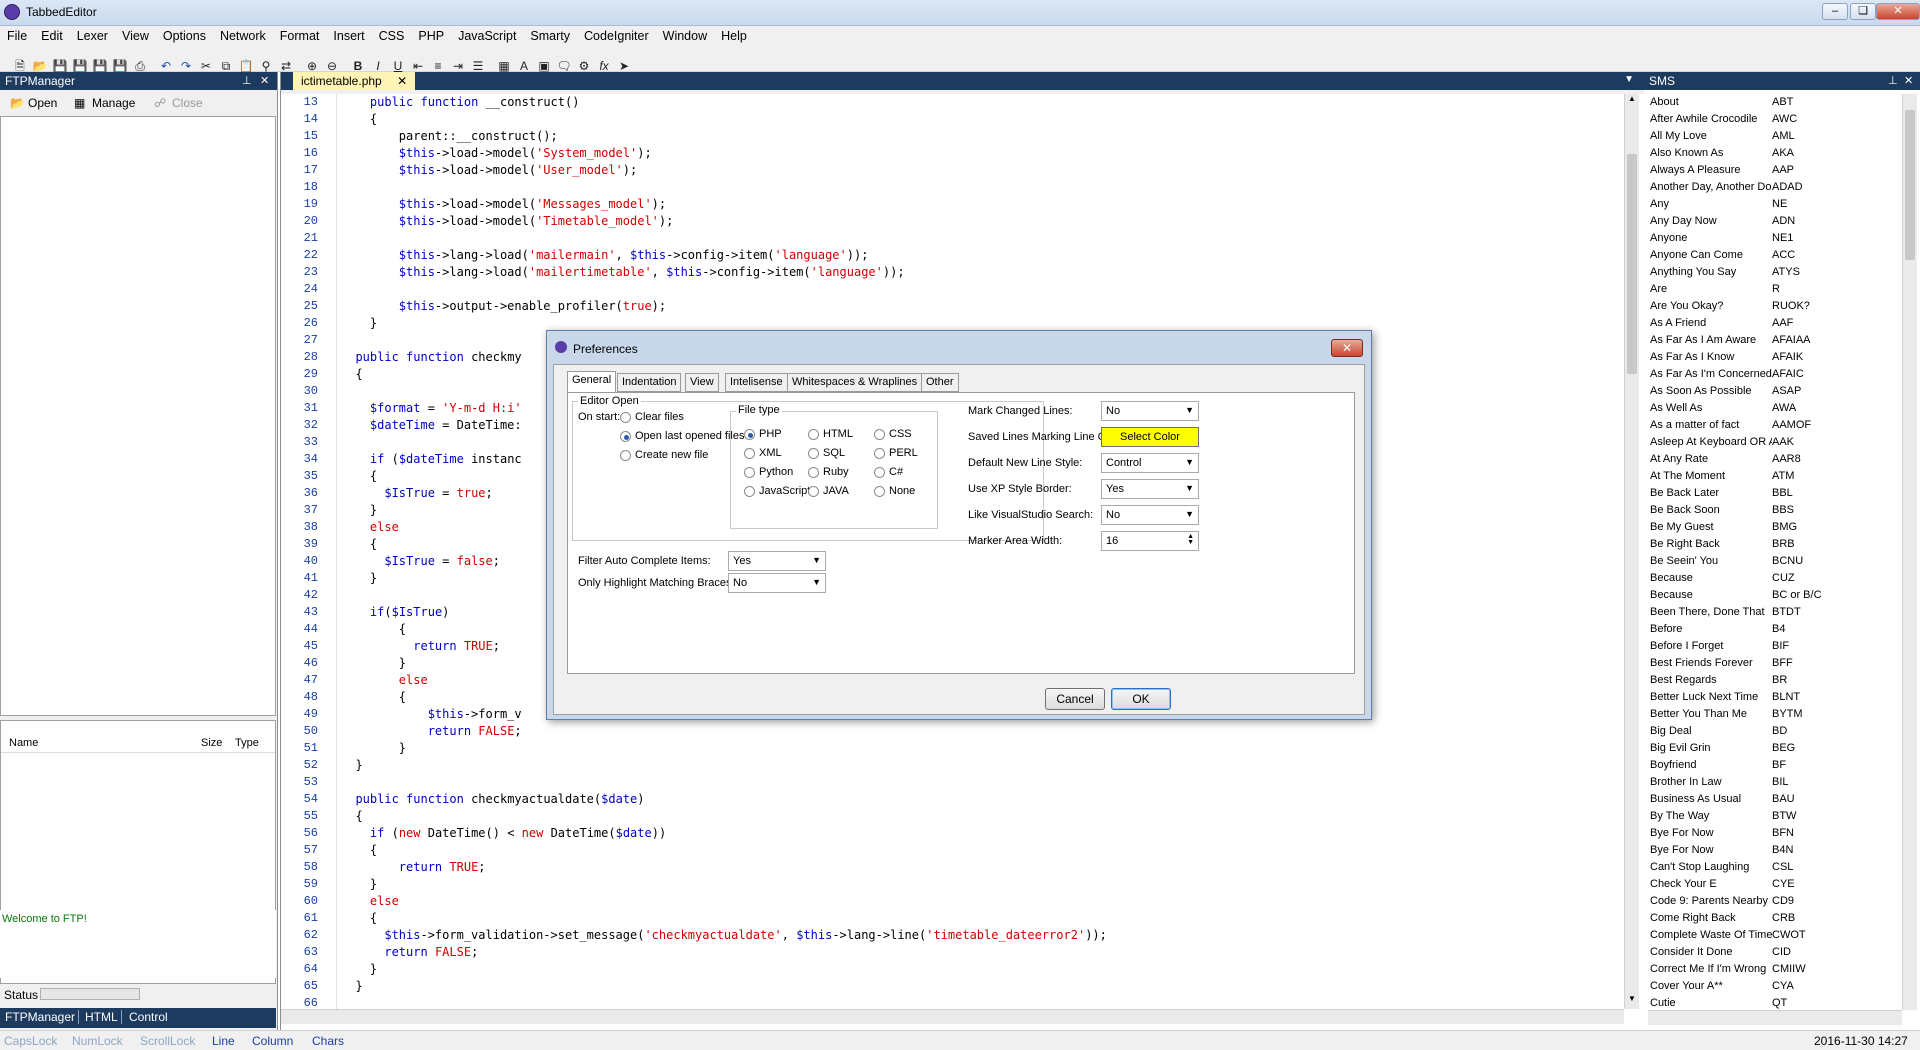  What do you see at coordinates (1773, 748) in the screenshot?
I see `sms-list-item: Big Evil Grin BEG` at bounding box center [1773, 748].